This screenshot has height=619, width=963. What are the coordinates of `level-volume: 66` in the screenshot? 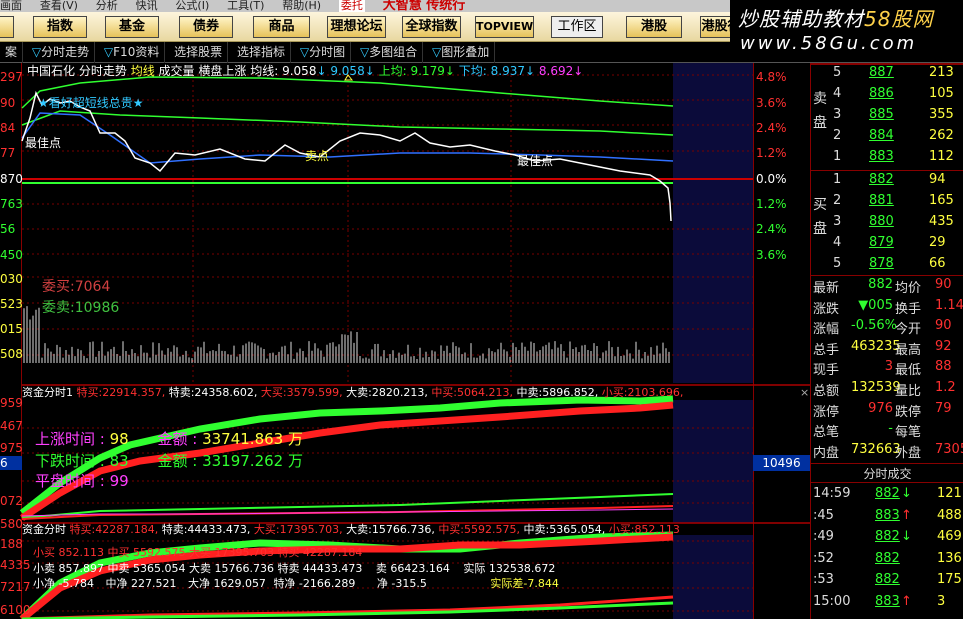 It's located at (937, 263).